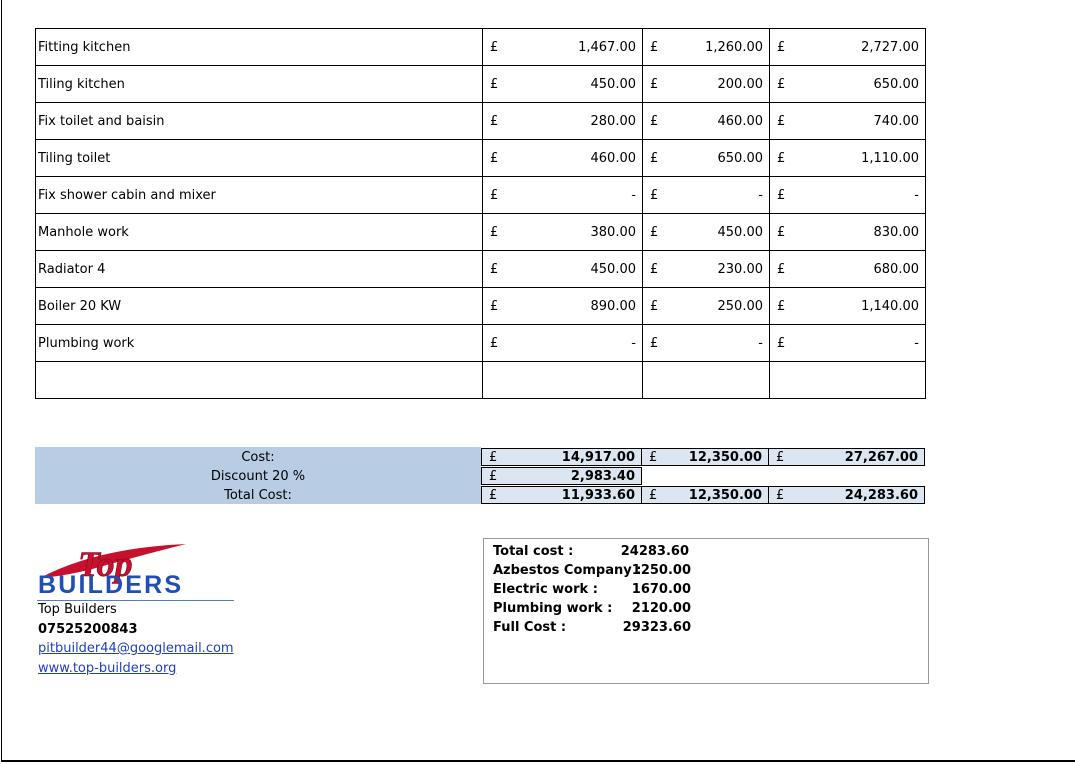  What do you see at coordinates (259, 84) in the screenshot?
I see `item-description: Tiling kitchen` at bounding box center [259, 84].